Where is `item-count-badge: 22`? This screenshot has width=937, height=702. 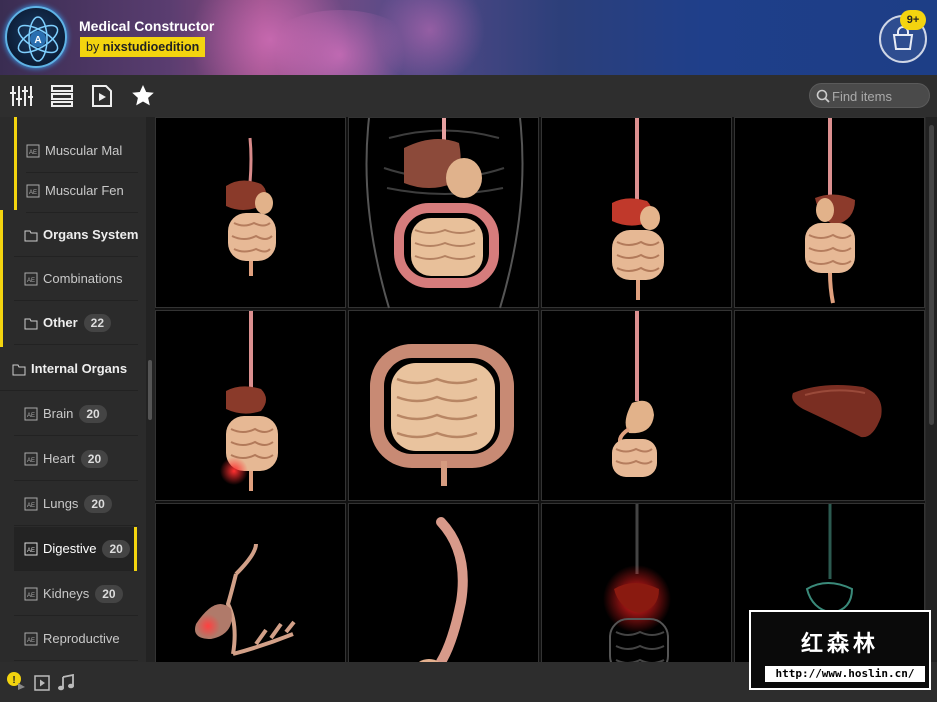 item-count-badge: 22 is located at coordinates (97, 322).